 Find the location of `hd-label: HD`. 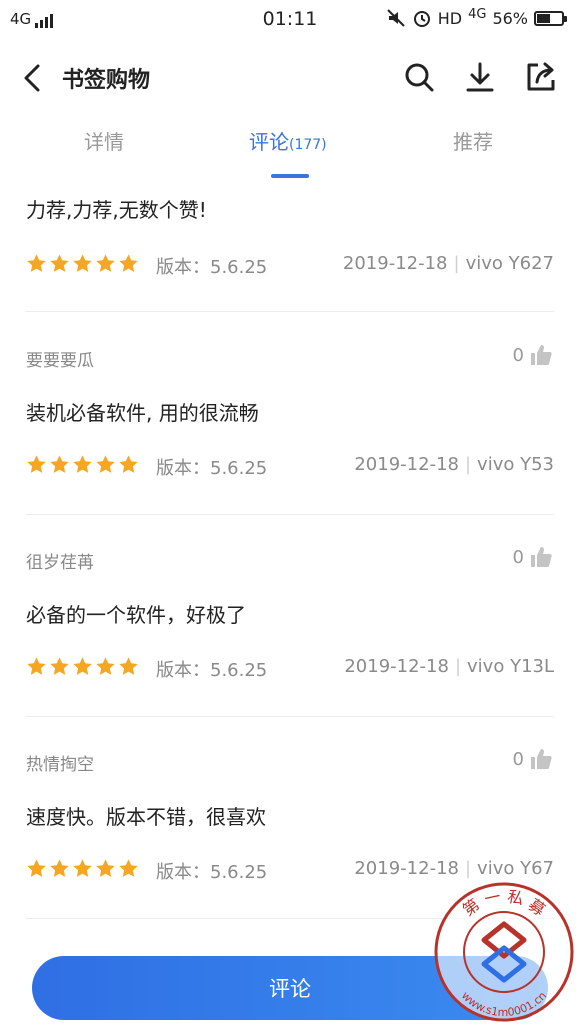

hd-label: HD is located at coordinates (450, 18).